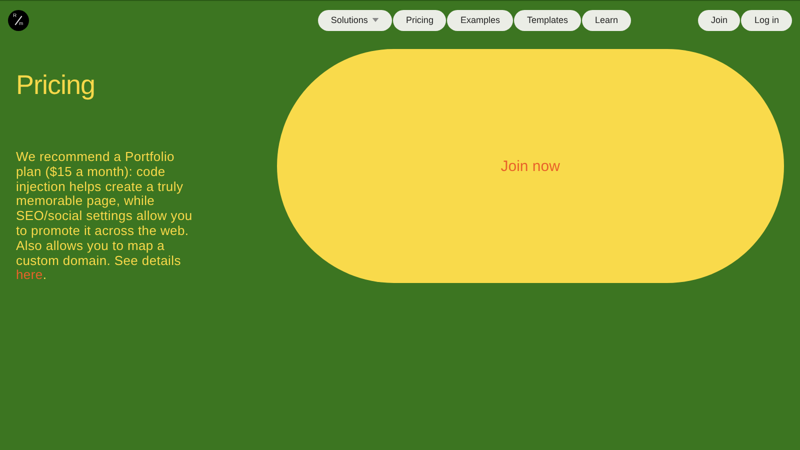 This screenshot has width=800, height=450. I want to click on nav-button: Examples, so click(480, 20).